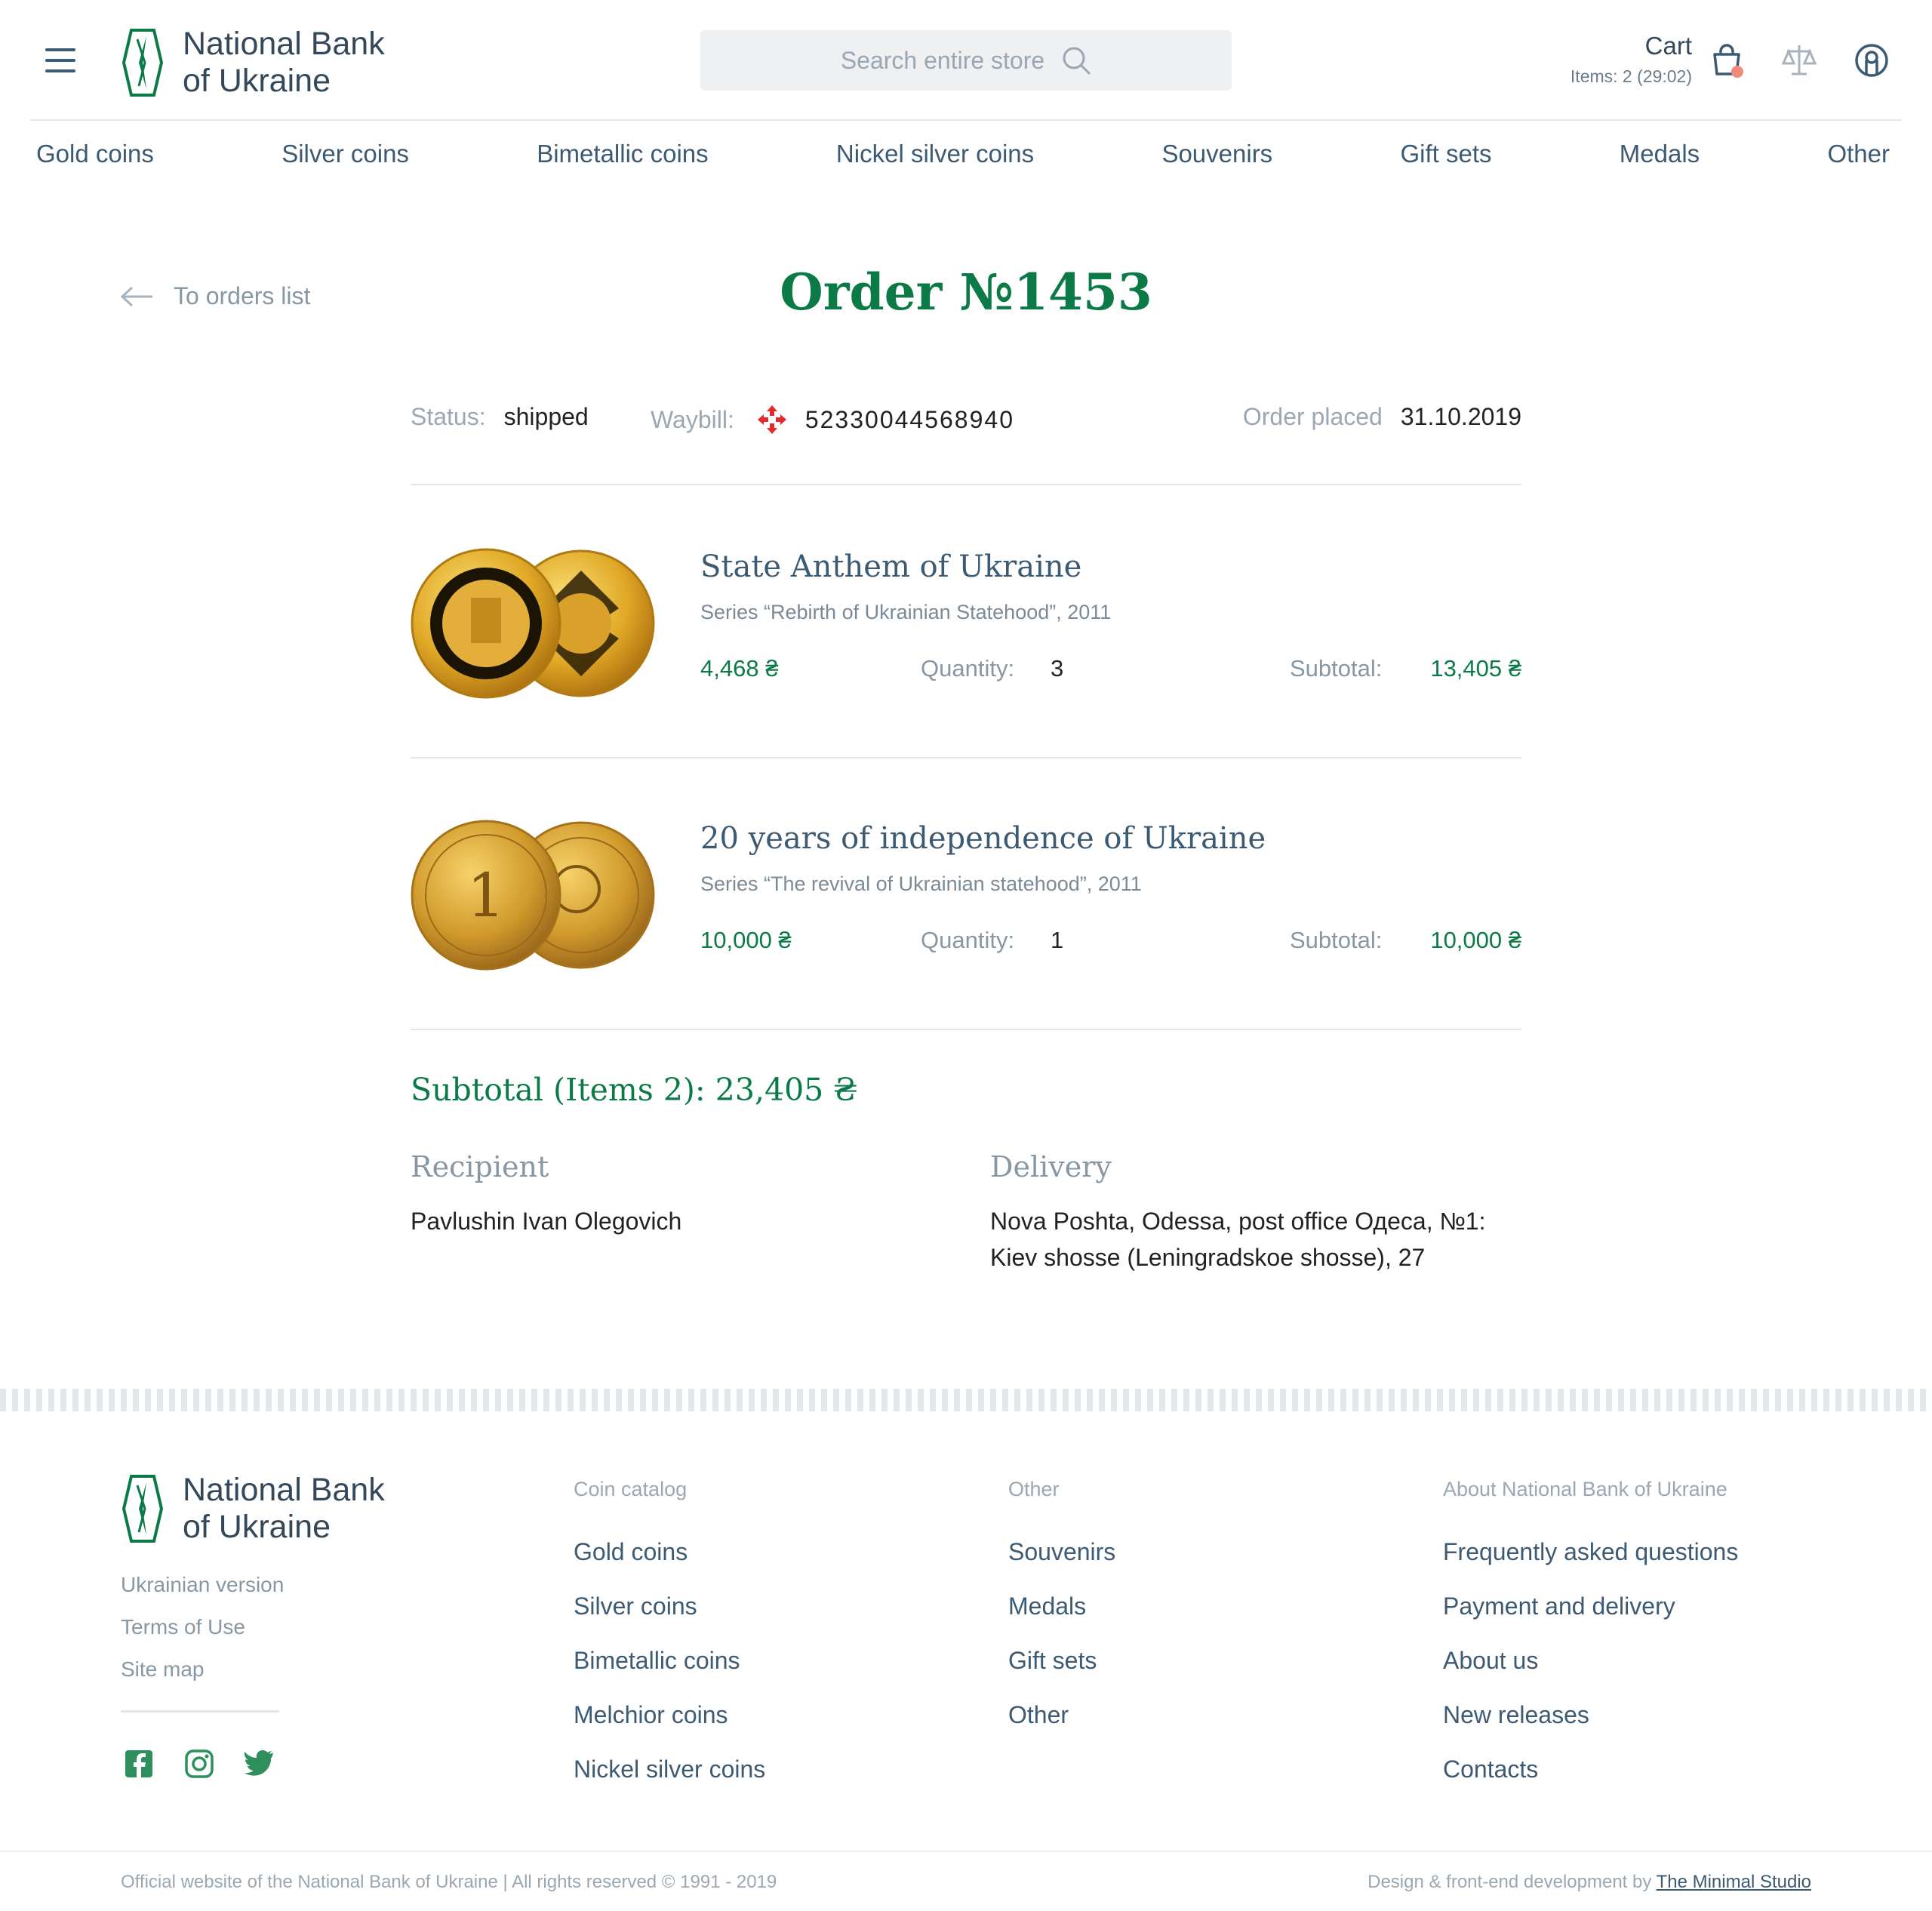  What do you see at coordinates (1490, 1770) in the screenshot?
I see `footer-link-contacts: Contacts` at bounding box center [1490, 1770].